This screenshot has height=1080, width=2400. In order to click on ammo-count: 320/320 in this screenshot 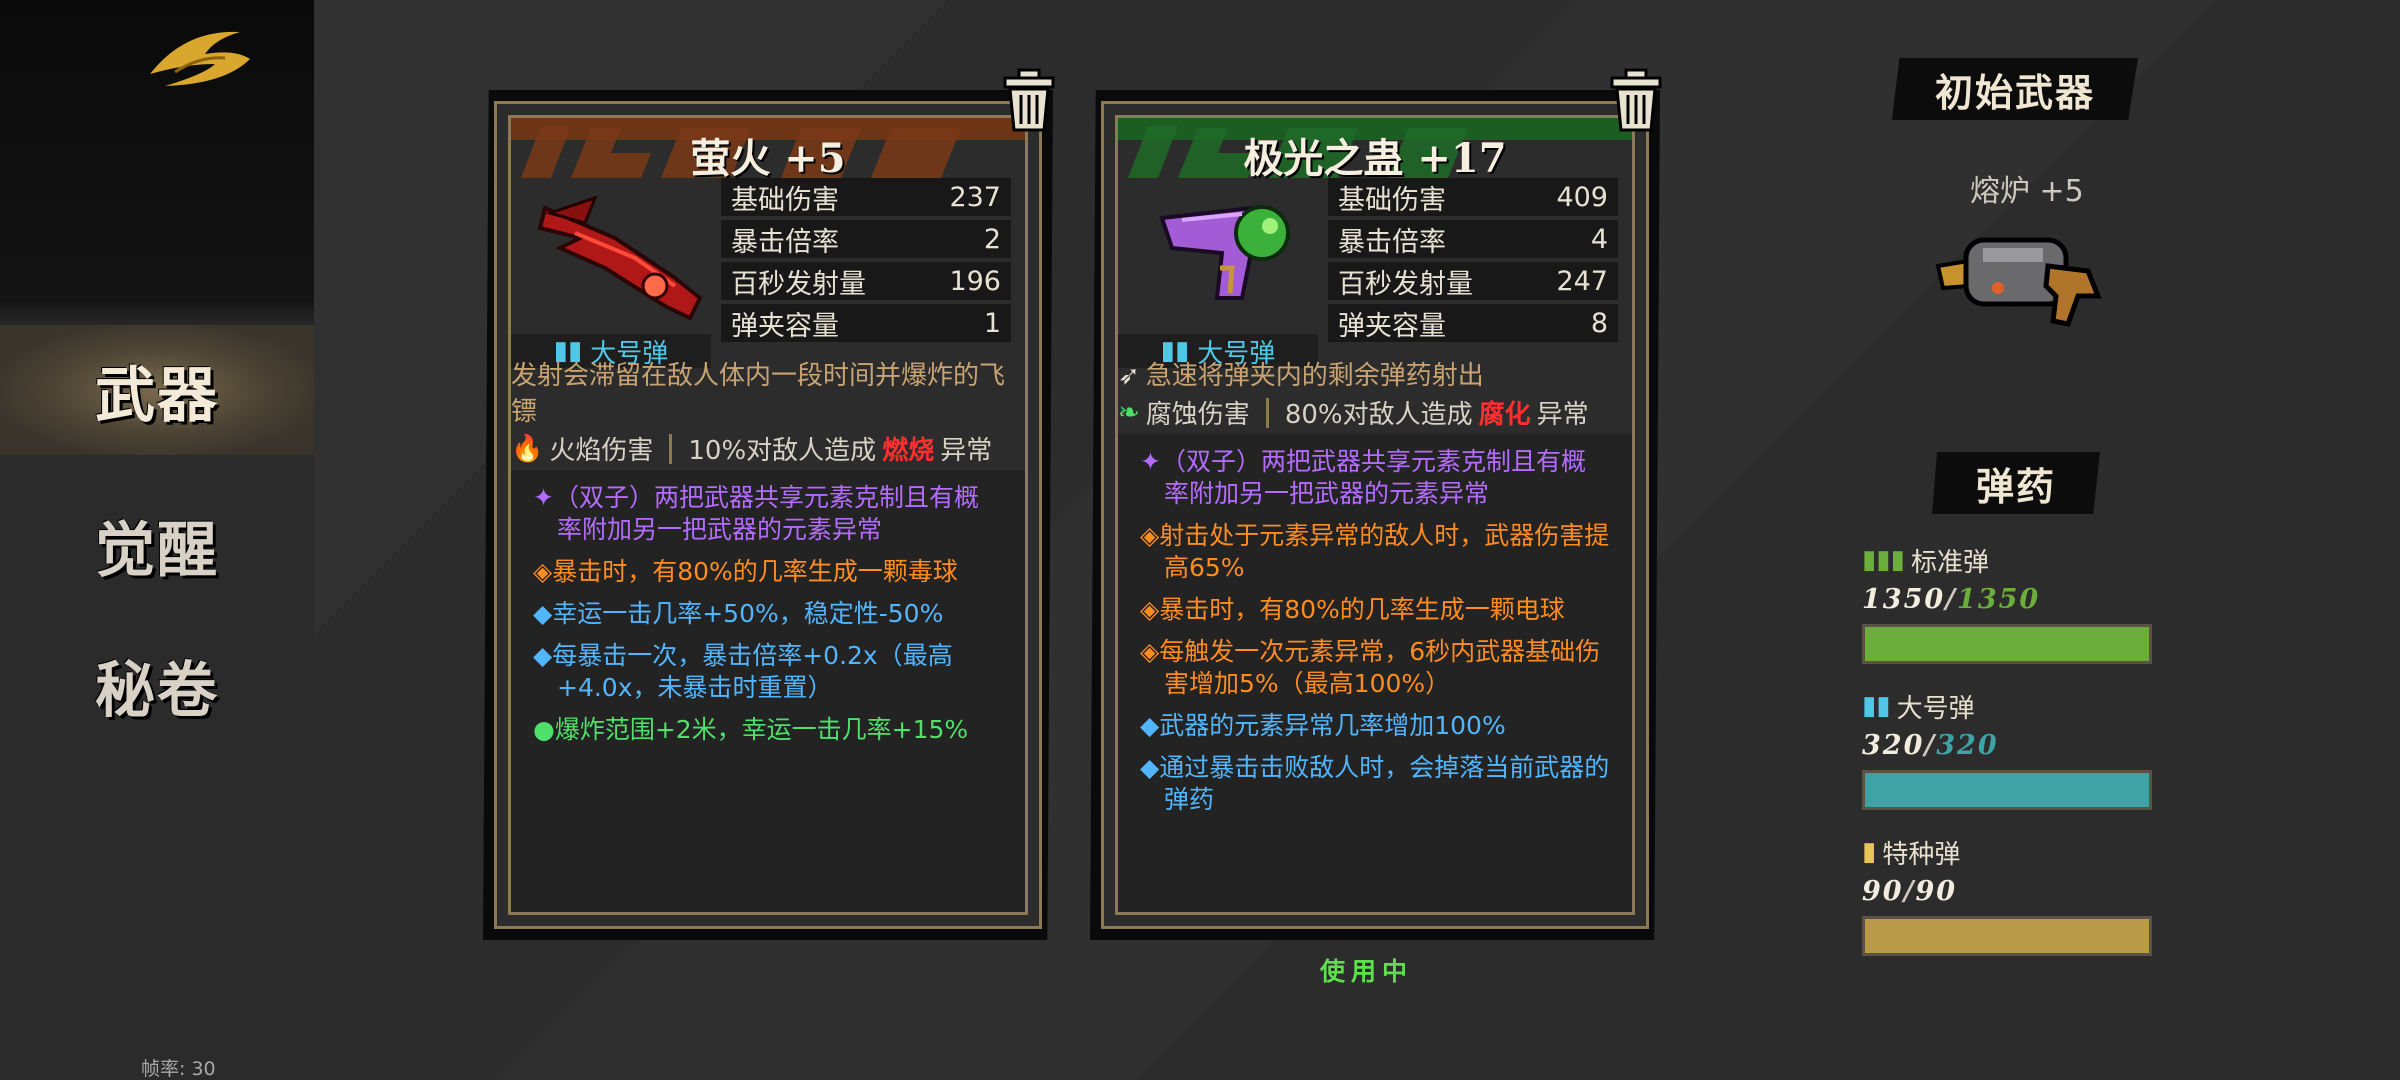, I will do `click(1930, 745)`.